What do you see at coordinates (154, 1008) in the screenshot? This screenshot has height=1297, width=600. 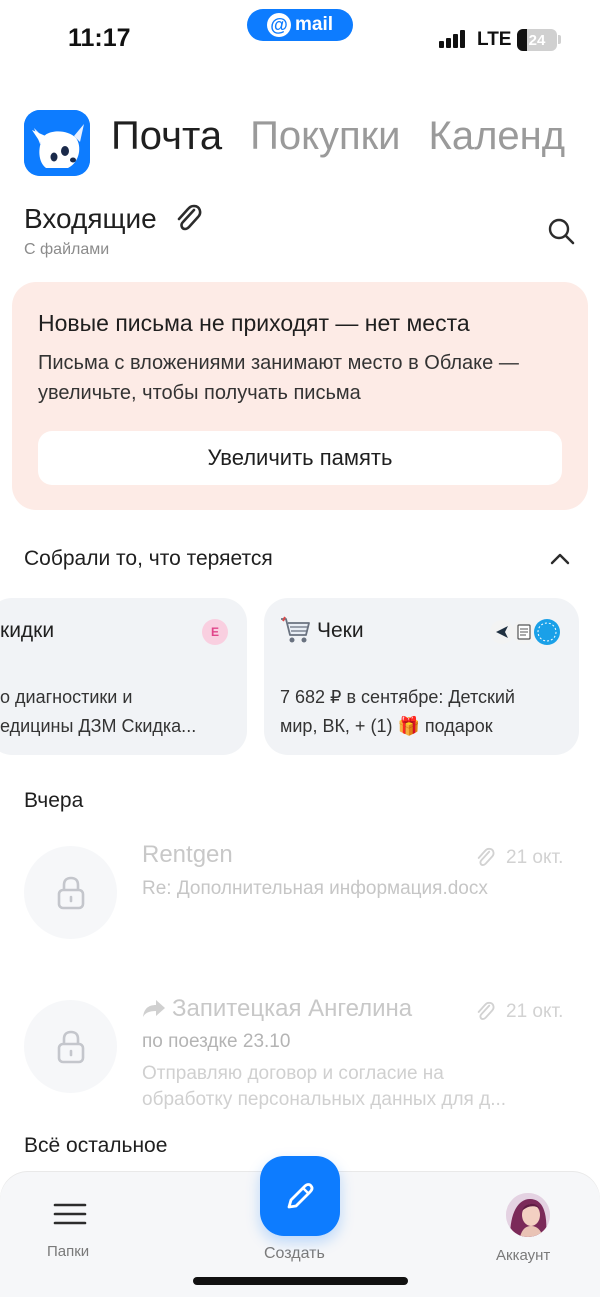 I see `forwarded-icon` at bounding box center [154, 1008].